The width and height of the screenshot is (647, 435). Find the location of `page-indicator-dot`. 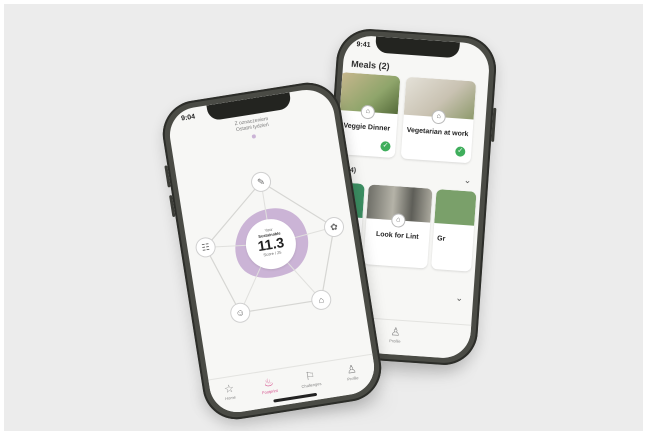

page-indicator-dot is located at coordinates (254, 136).